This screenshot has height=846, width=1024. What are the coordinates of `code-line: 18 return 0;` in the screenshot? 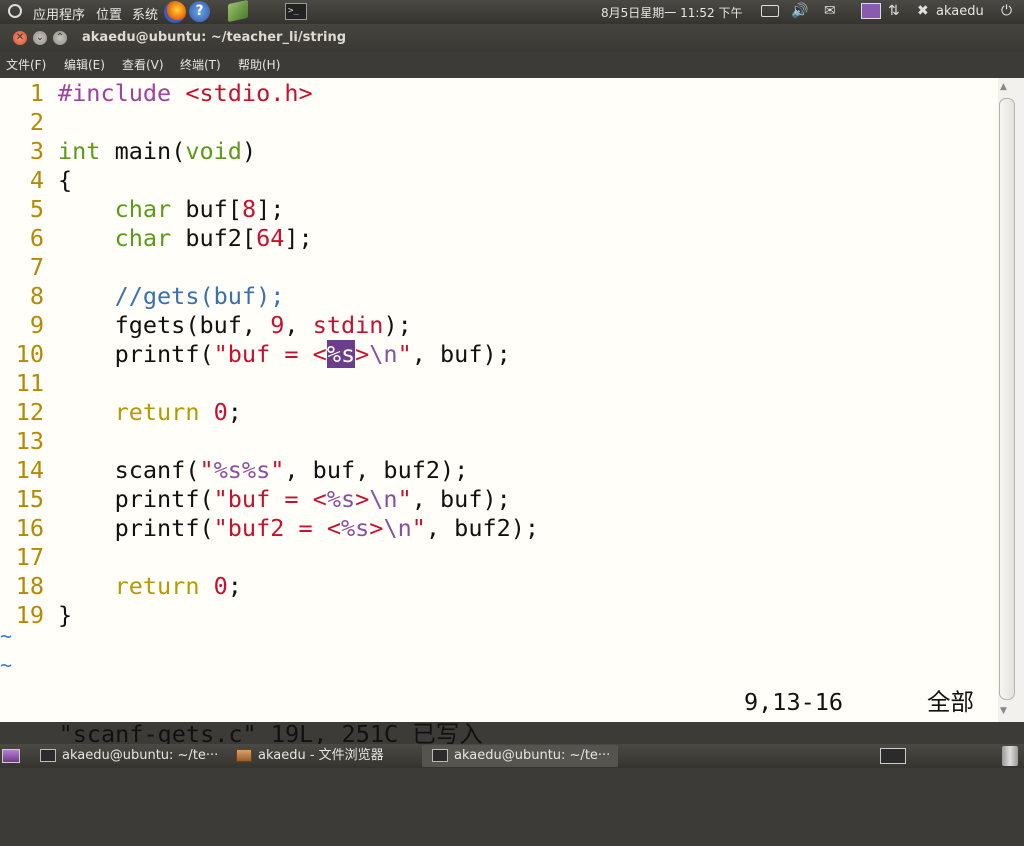 It's located at (128, 586).